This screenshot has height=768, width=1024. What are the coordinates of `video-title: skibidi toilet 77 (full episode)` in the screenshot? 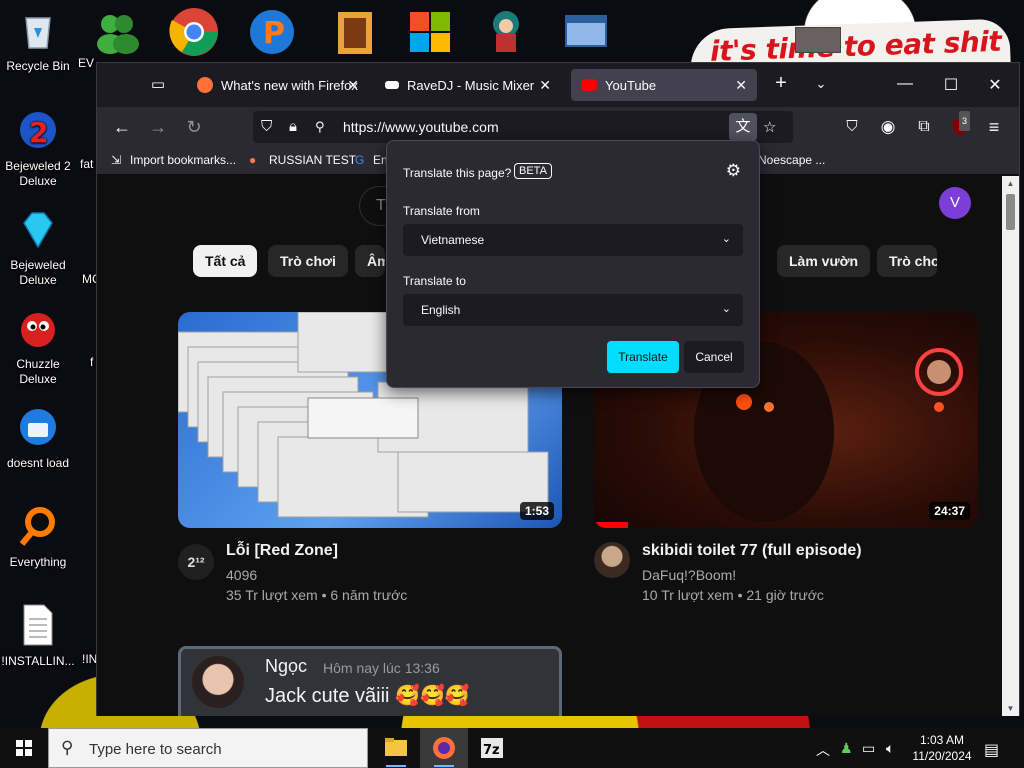 It's located at (752, 551).